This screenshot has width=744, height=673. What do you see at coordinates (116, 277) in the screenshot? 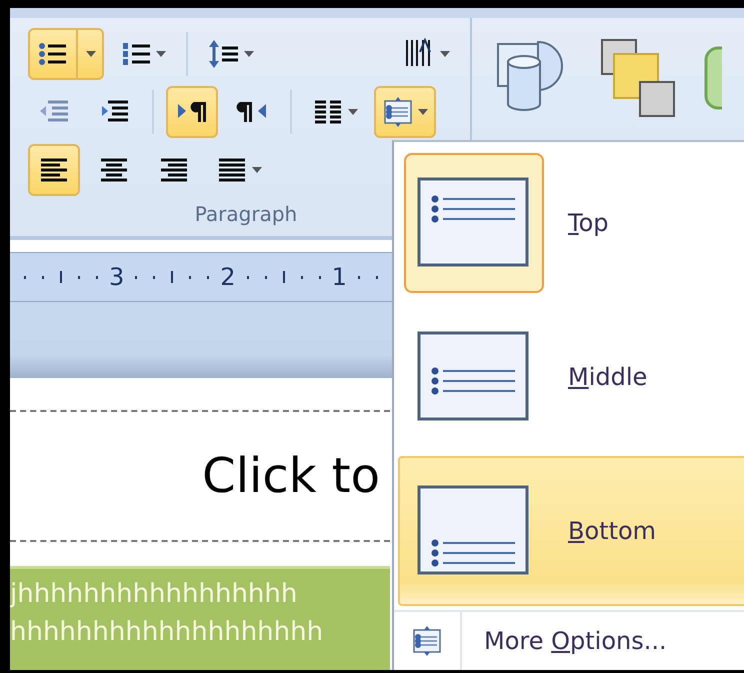
I see `ruler-number: 3` at bounding box center [116, 277].